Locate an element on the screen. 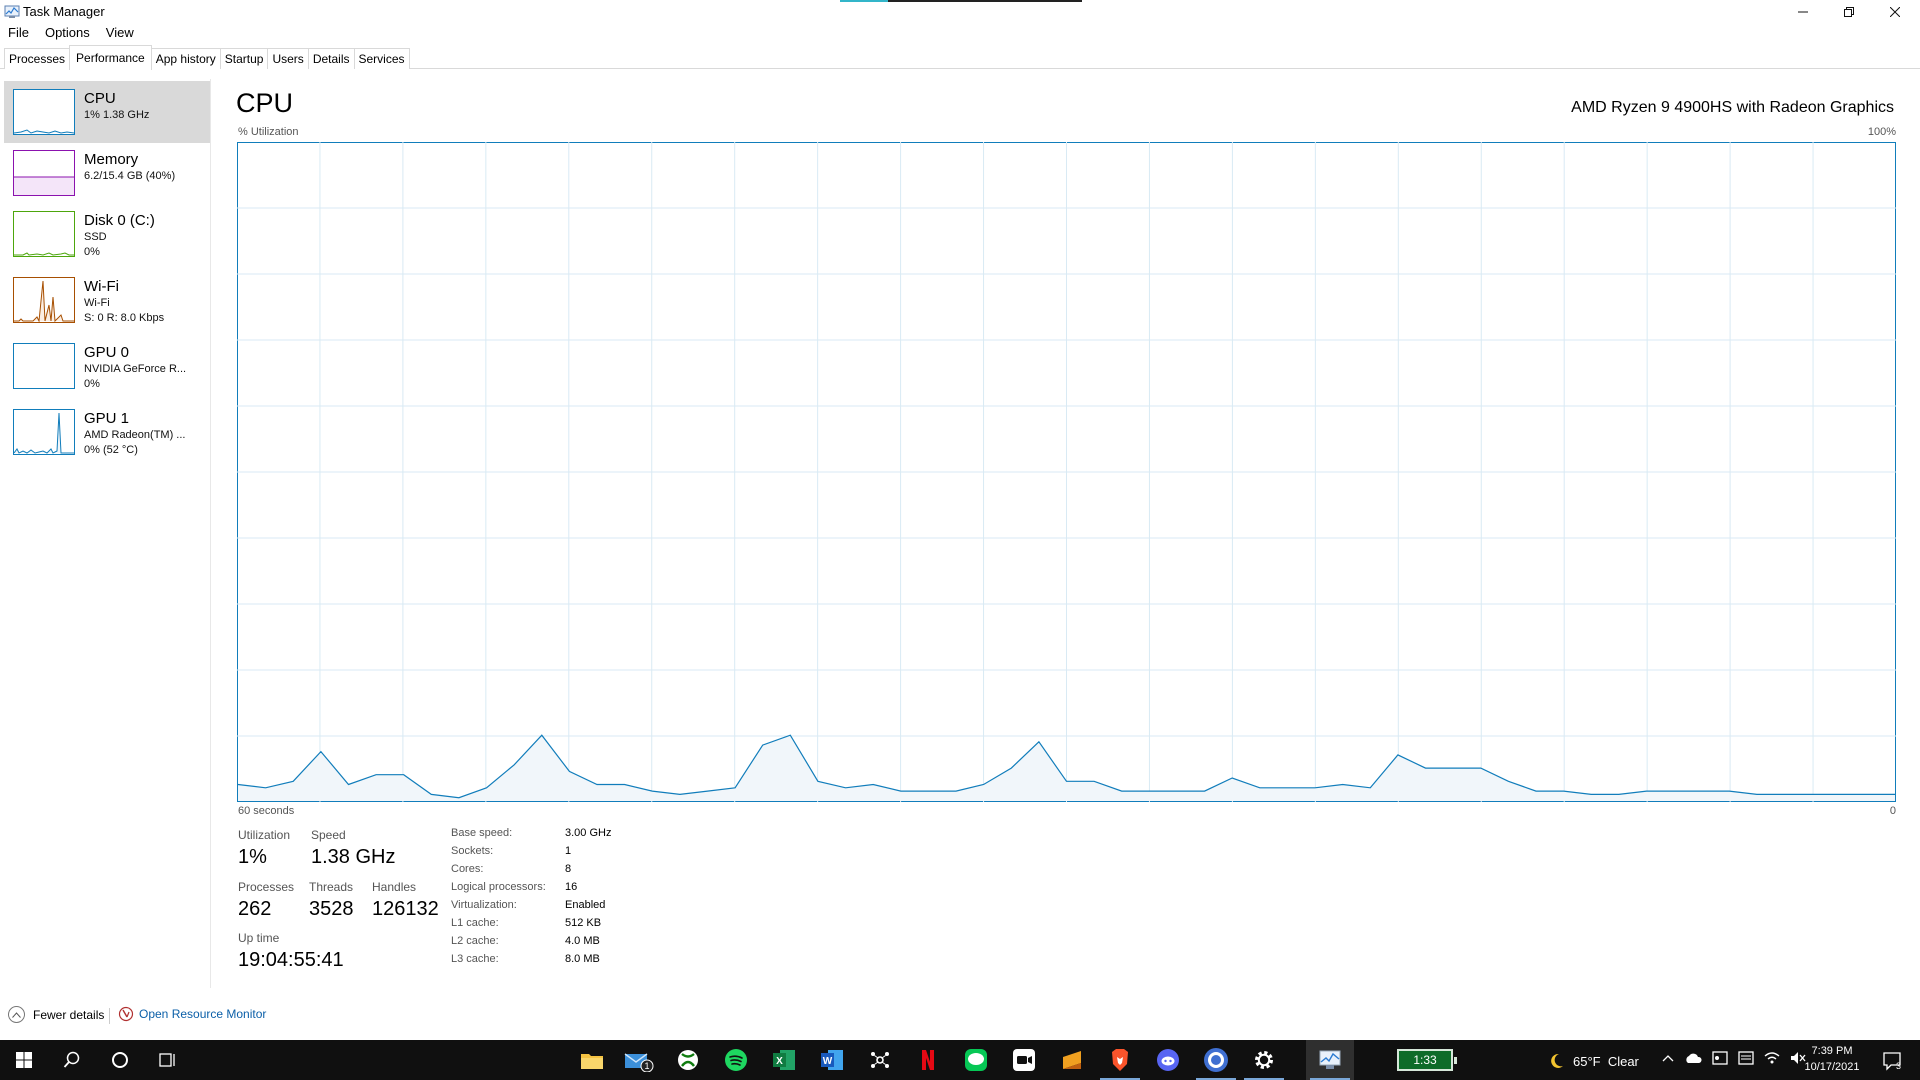  tab-processes: Processes is located at coordinates (37, 58).